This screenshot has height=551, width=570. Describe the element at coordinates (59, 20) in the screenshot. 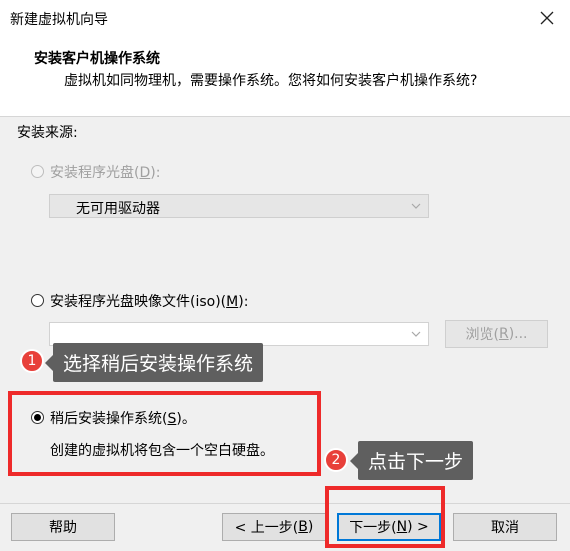

I see `window-title: 新建虚拟机向导` at that location.